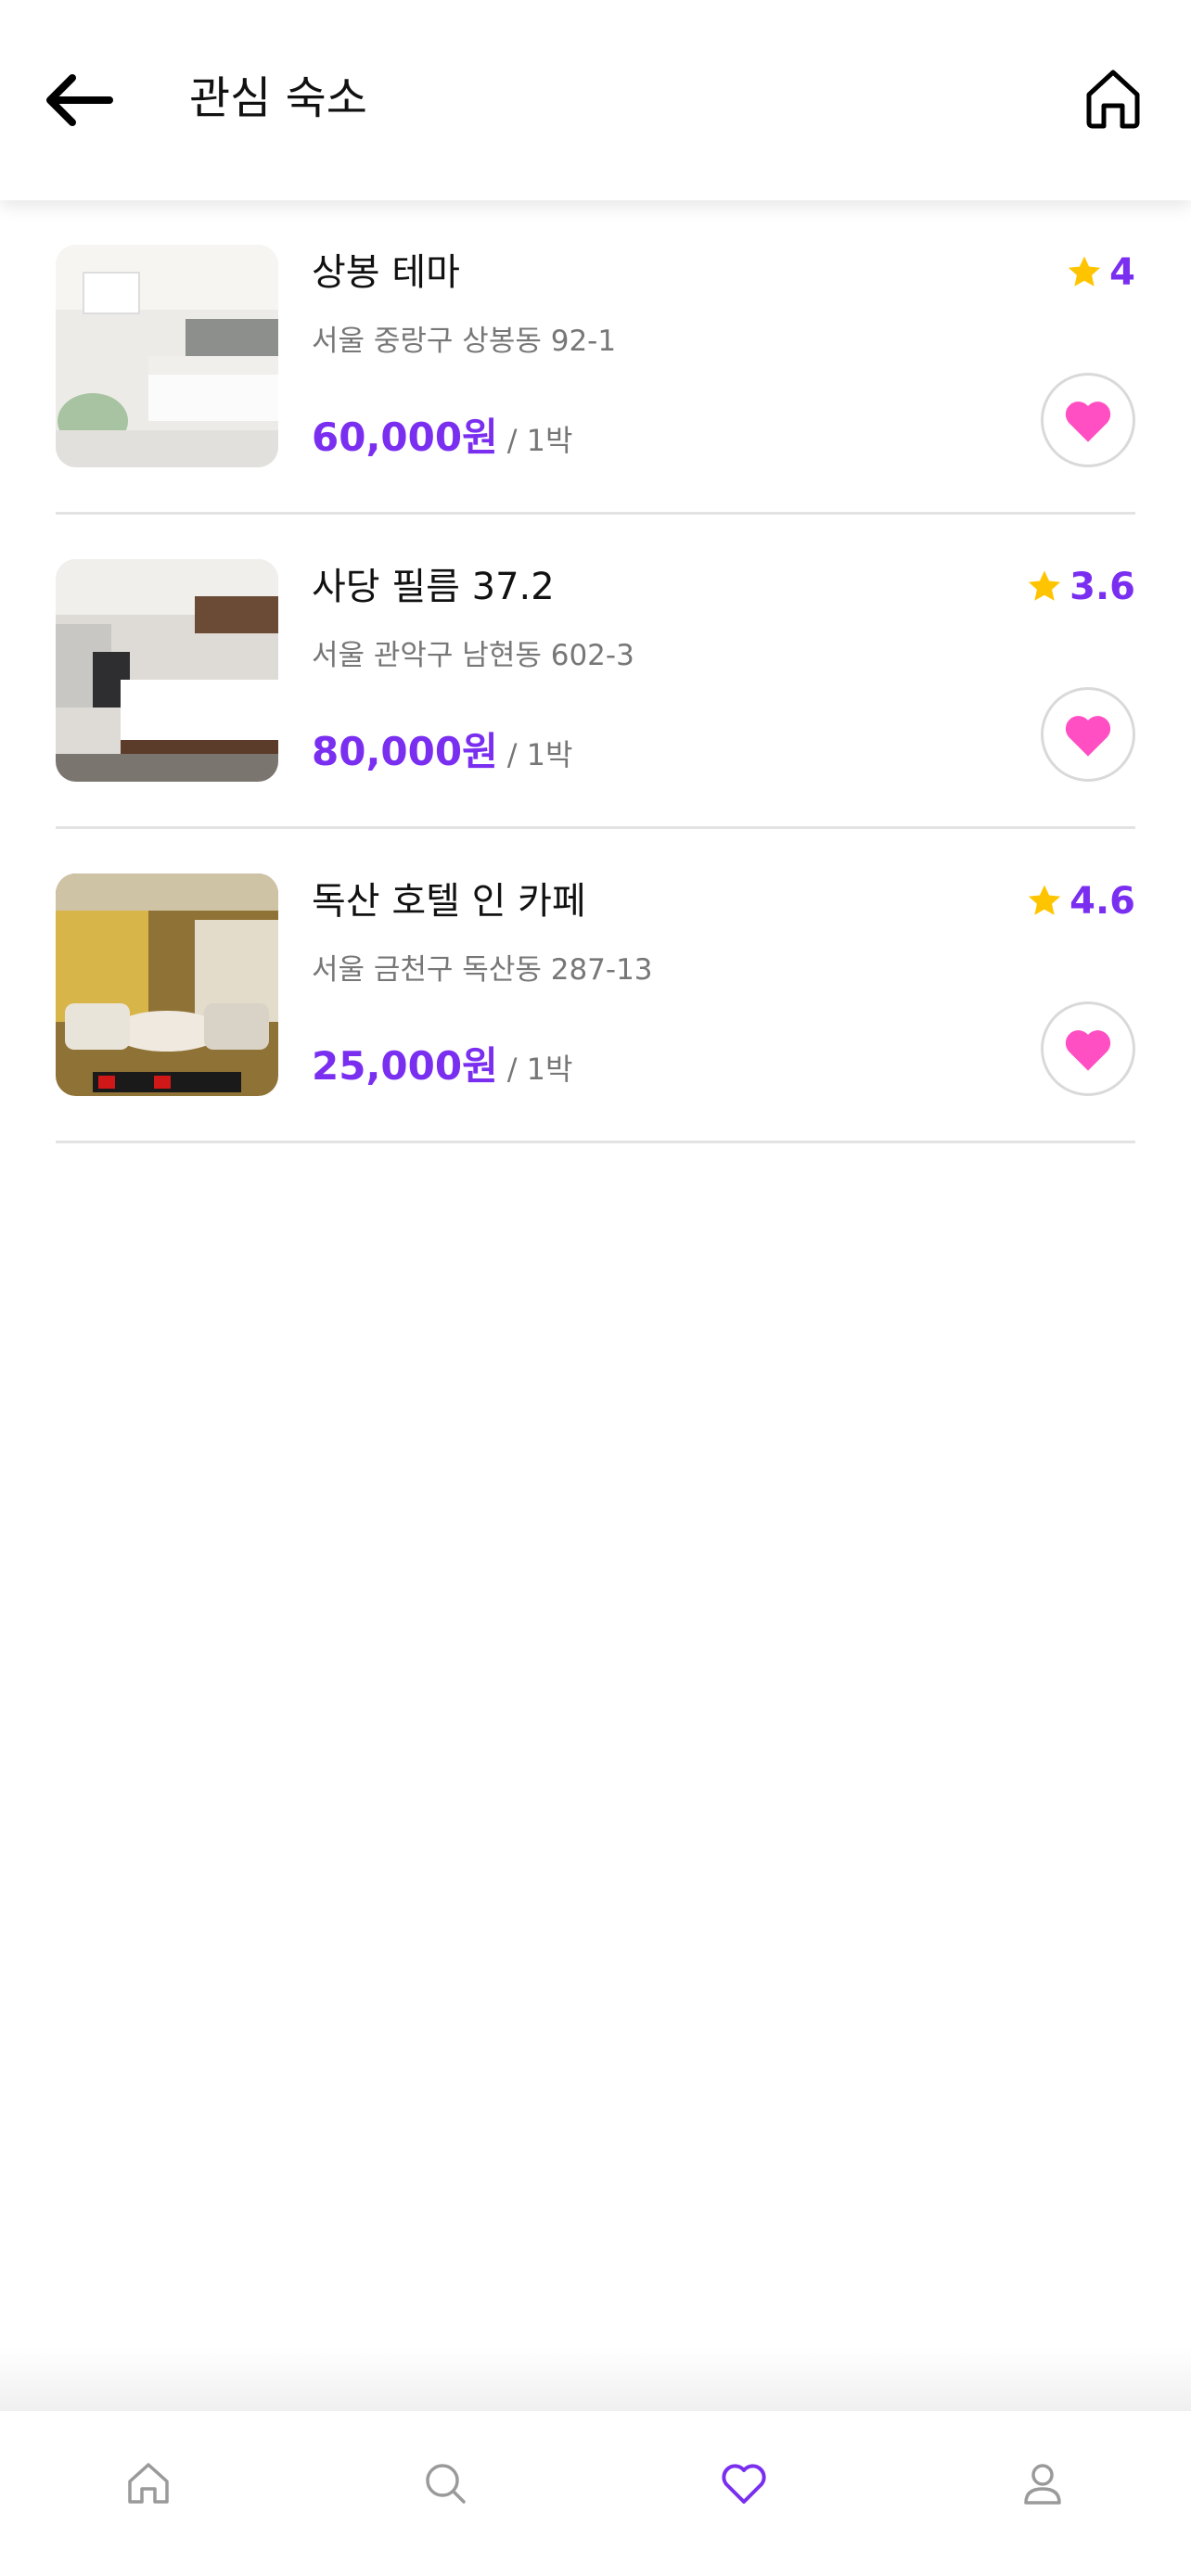 This screenshot has height=2576, width=1191. Describe the element at coordinates (386, 272) in the screenshot. I see `stay-name: 상봉 테마` at that location.